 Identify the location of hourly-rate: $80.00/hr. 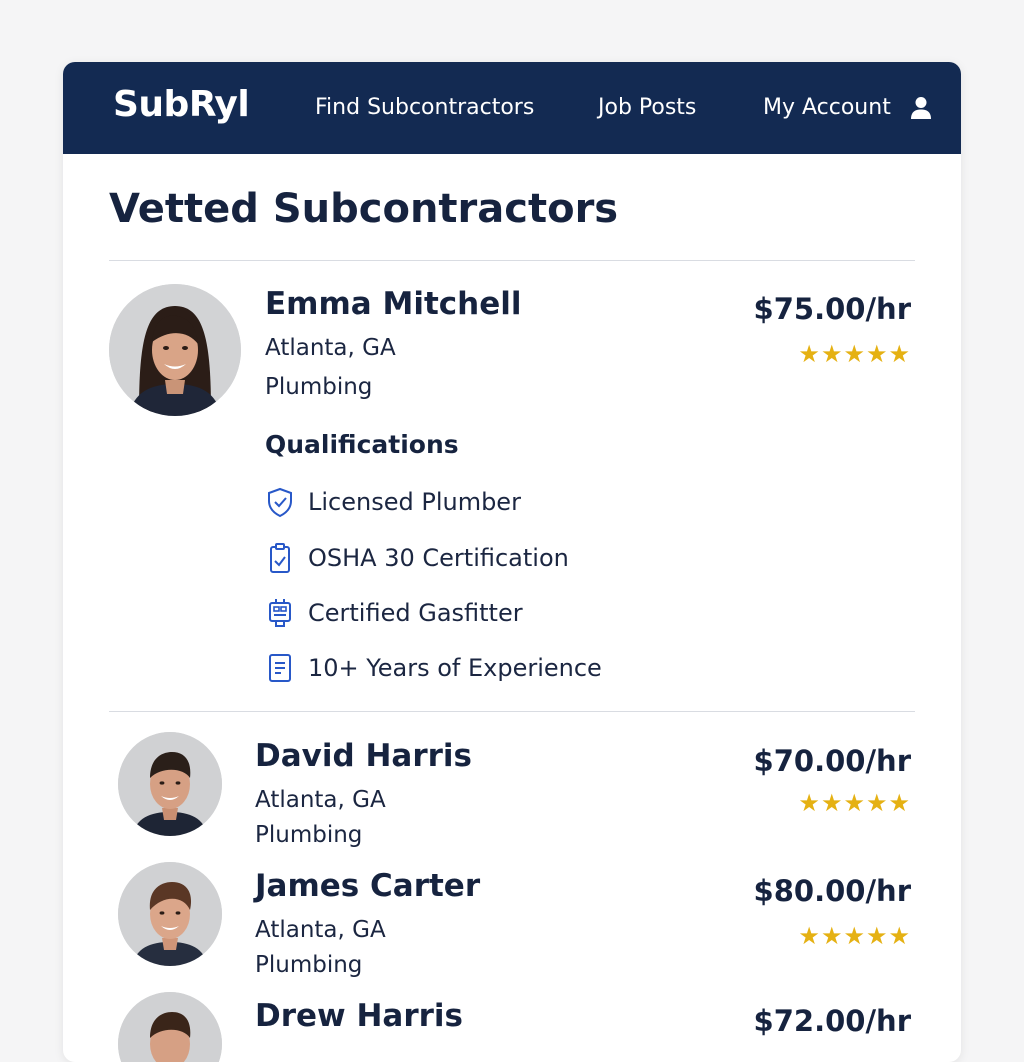
(832, 891).